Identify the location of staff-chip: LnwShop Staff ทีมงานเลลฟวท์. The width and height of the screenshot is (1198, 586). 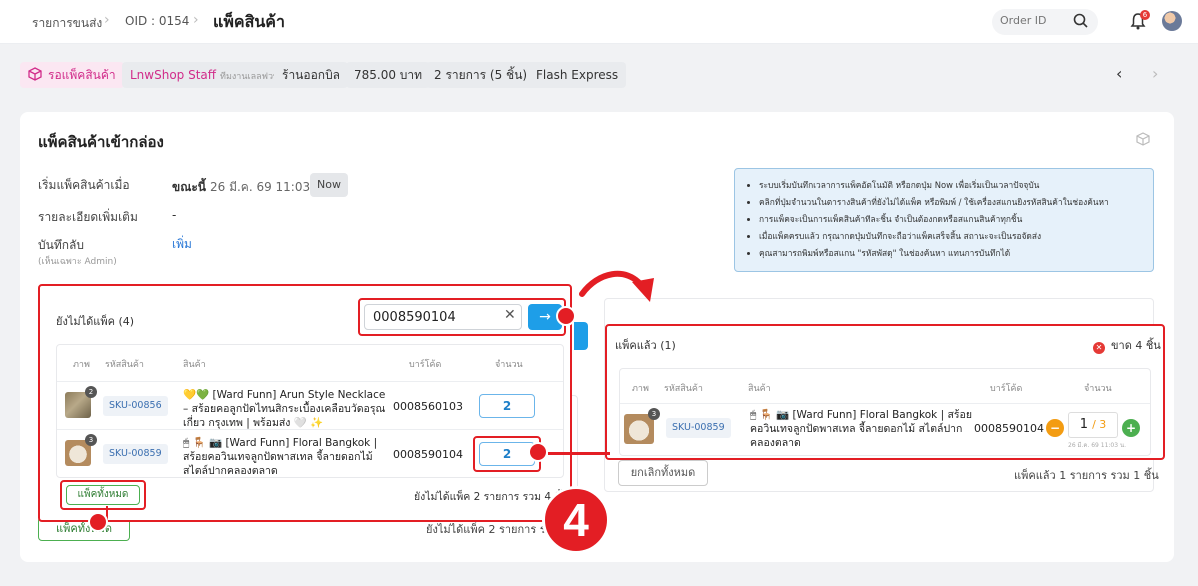
(204, 75).